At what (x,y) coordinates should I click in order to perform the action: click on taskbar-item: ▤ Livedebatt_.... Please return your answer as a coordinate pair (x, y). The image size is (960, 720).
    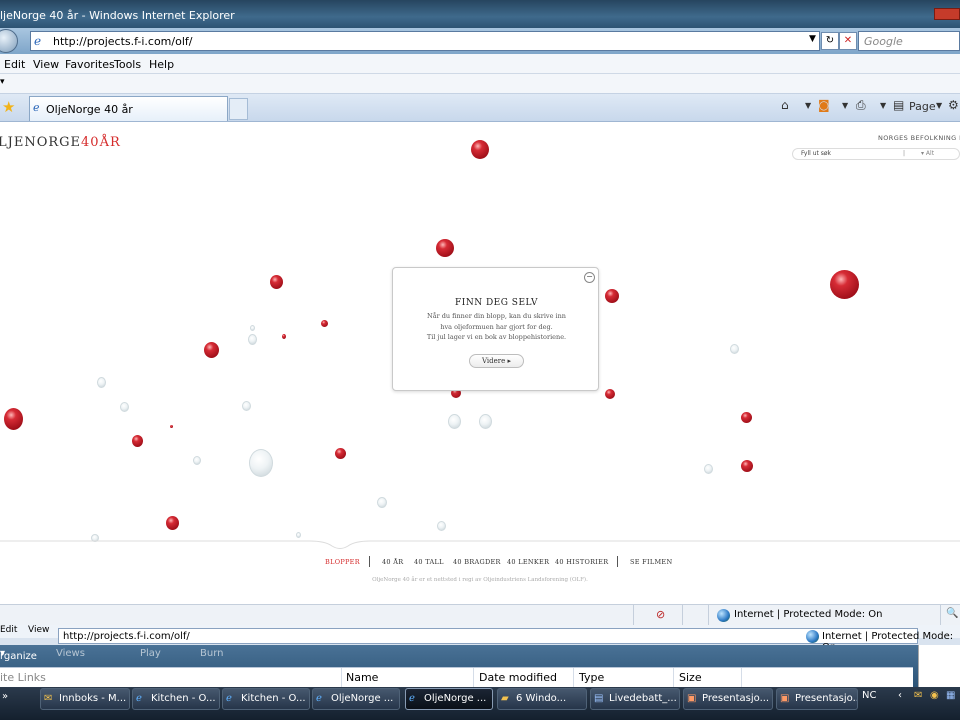
    Looking at the image, I should click on (635, 699).